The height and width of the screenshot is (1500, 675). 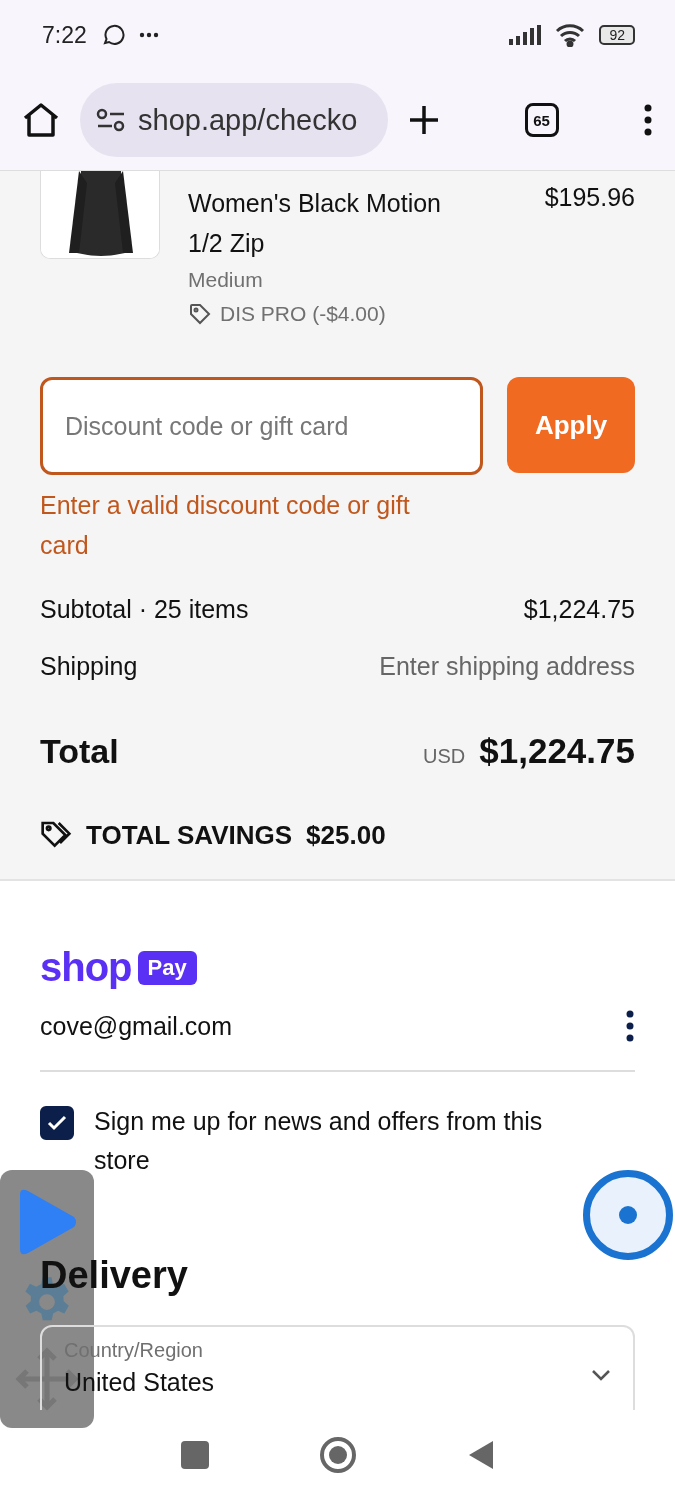 What do you see at coordinates (617, 35) in the screenshot?
I see `battery-level: 92` at bounding box center [617, 35].